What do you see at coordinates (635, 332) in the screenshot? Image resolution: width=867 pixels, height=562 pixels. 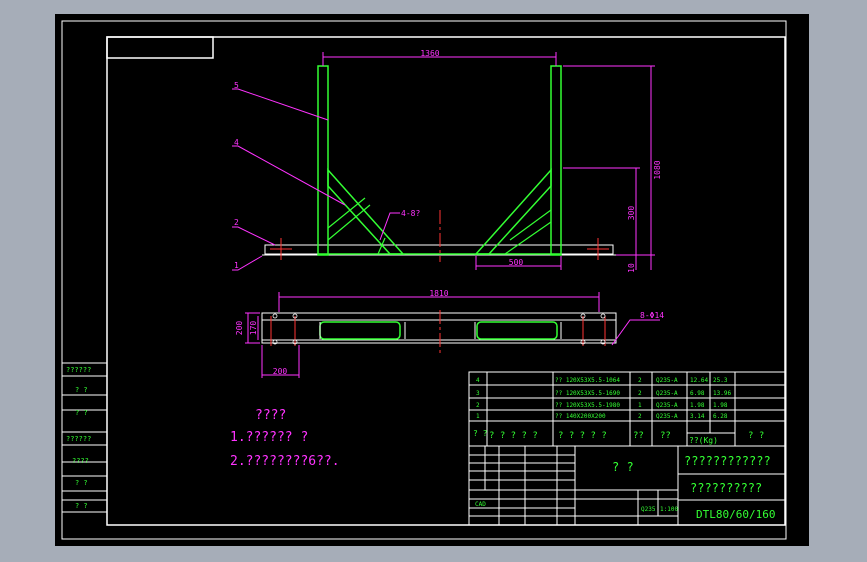 I see `leader-holes` at bounding box center [635, 332].